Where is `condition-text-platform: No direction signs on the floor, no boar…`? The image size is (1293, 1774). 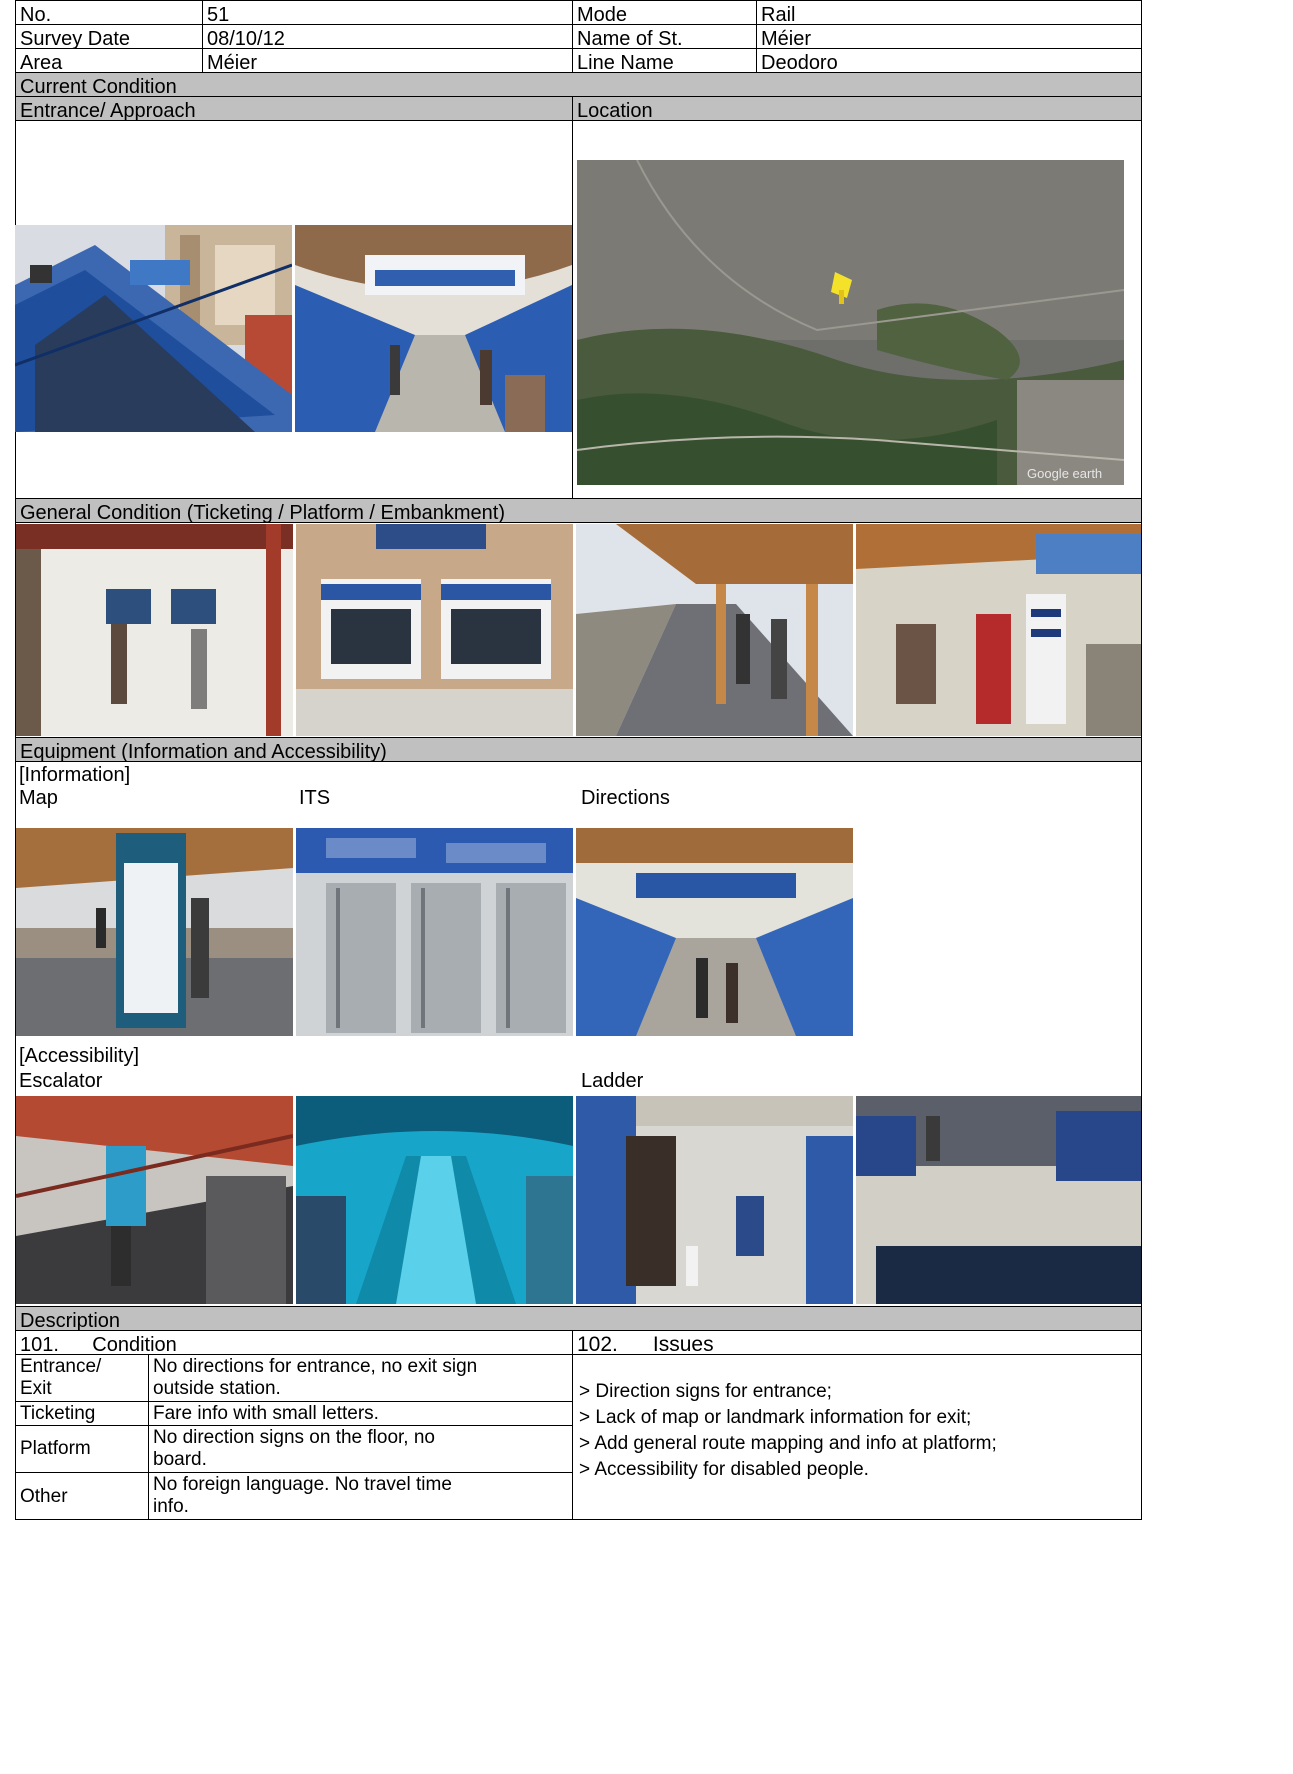 condition-text-platform: No direction signs on the floor, no boar… is located at coordinates (361, 1448).